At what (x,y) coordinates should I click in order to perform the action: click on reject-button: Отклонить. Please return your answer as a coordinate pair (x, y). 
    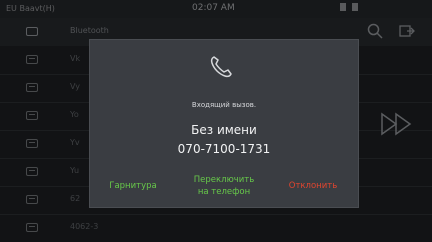
    Looking at the image, I should click on (313, 193).